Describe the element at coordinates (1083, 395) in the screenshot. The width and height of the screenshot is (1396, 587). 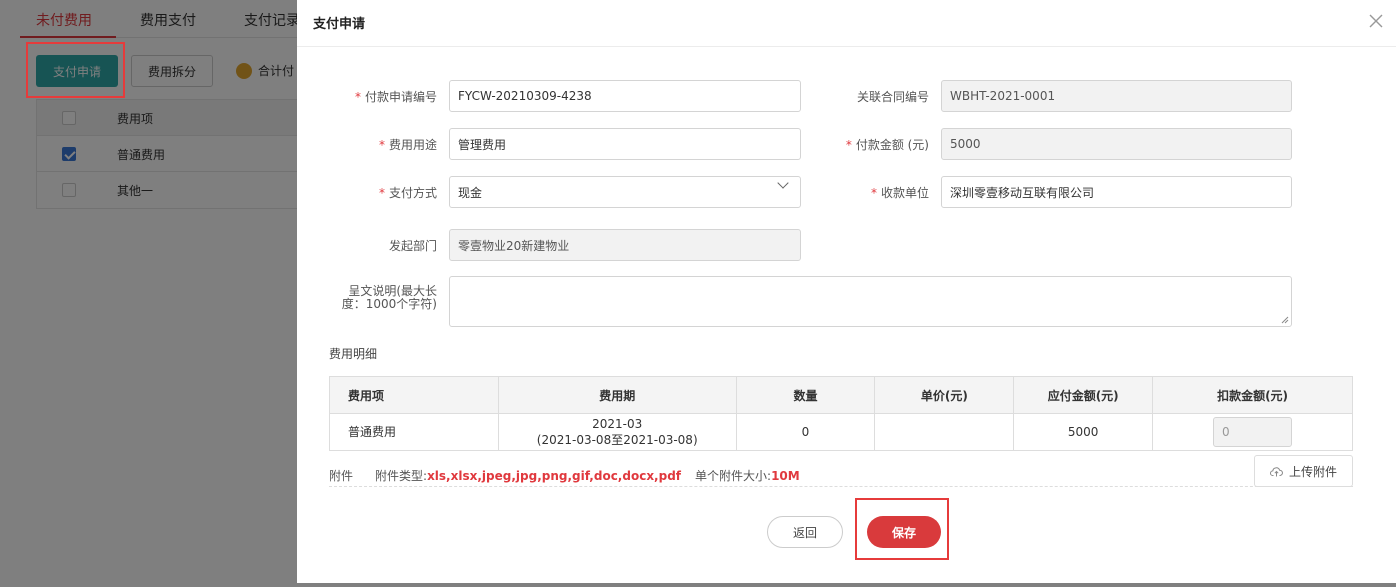
I see `col-payable: 应付金额(元)` at that location.